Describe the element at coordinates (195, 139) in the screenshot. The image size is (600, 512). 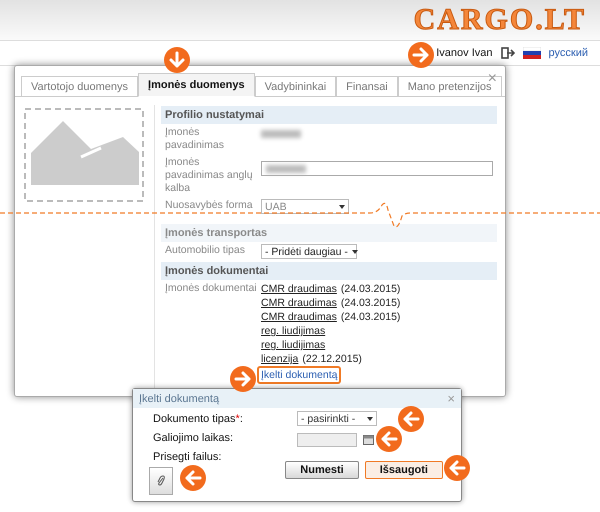
I see `field-label: Įmonės pavadinimas` at that location.